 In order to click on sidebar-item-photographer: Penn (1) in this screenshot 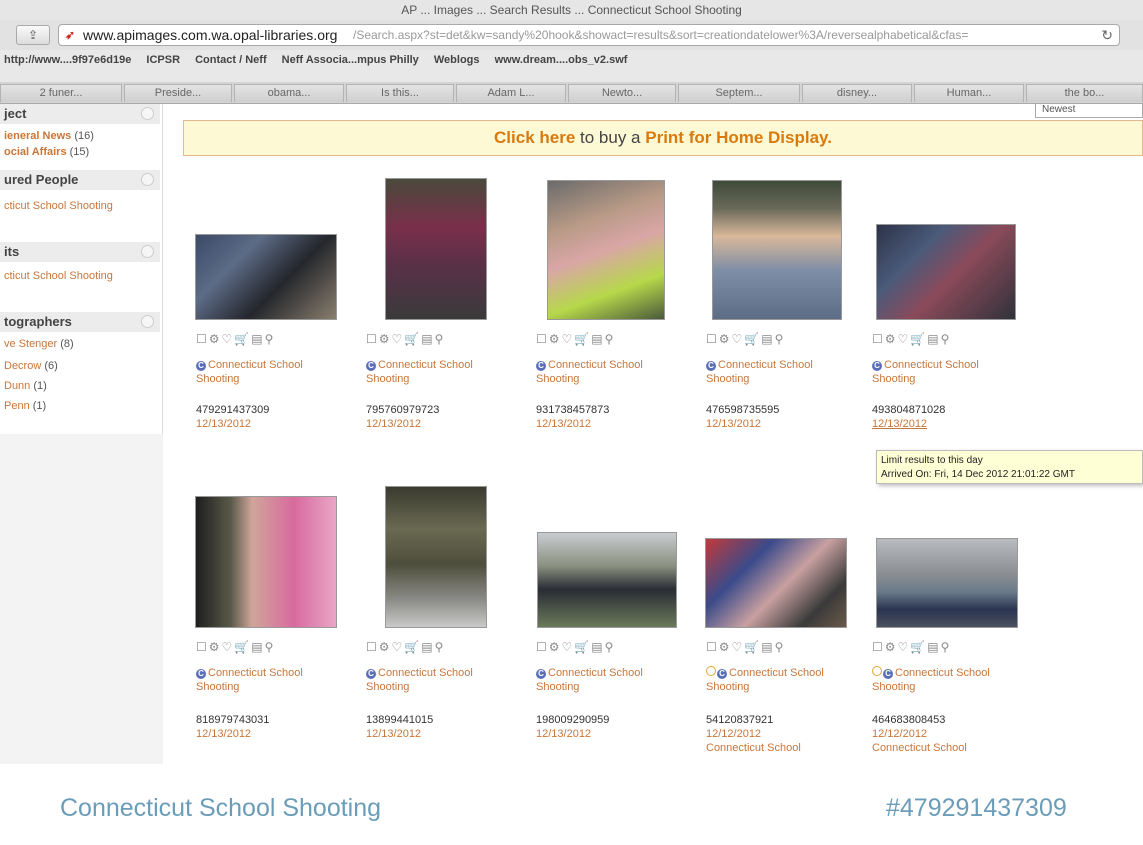, I will do `click(25, 406)`.